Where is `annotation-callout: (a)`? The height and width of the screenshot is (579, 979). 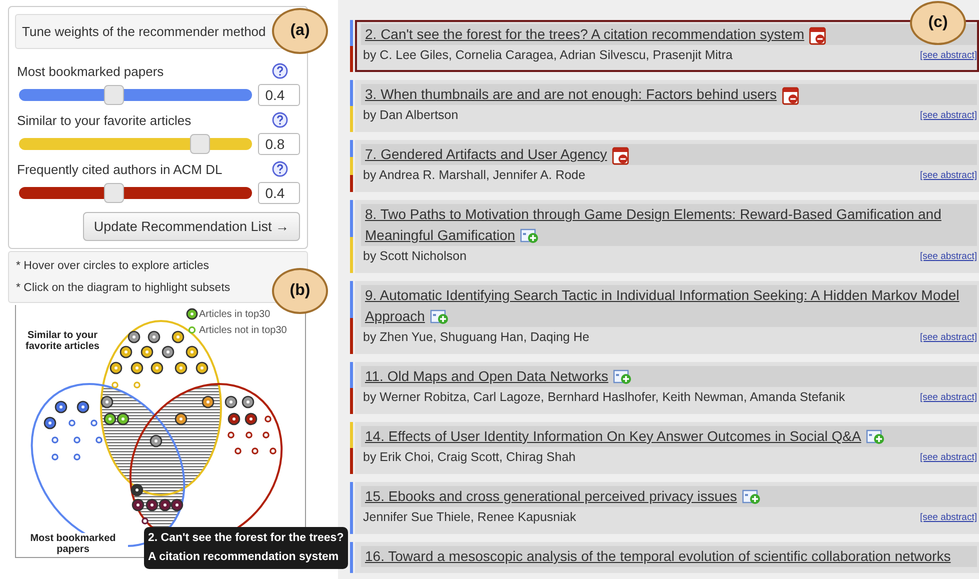
annotation-callout: (a) is located at coordinates (300, 31).